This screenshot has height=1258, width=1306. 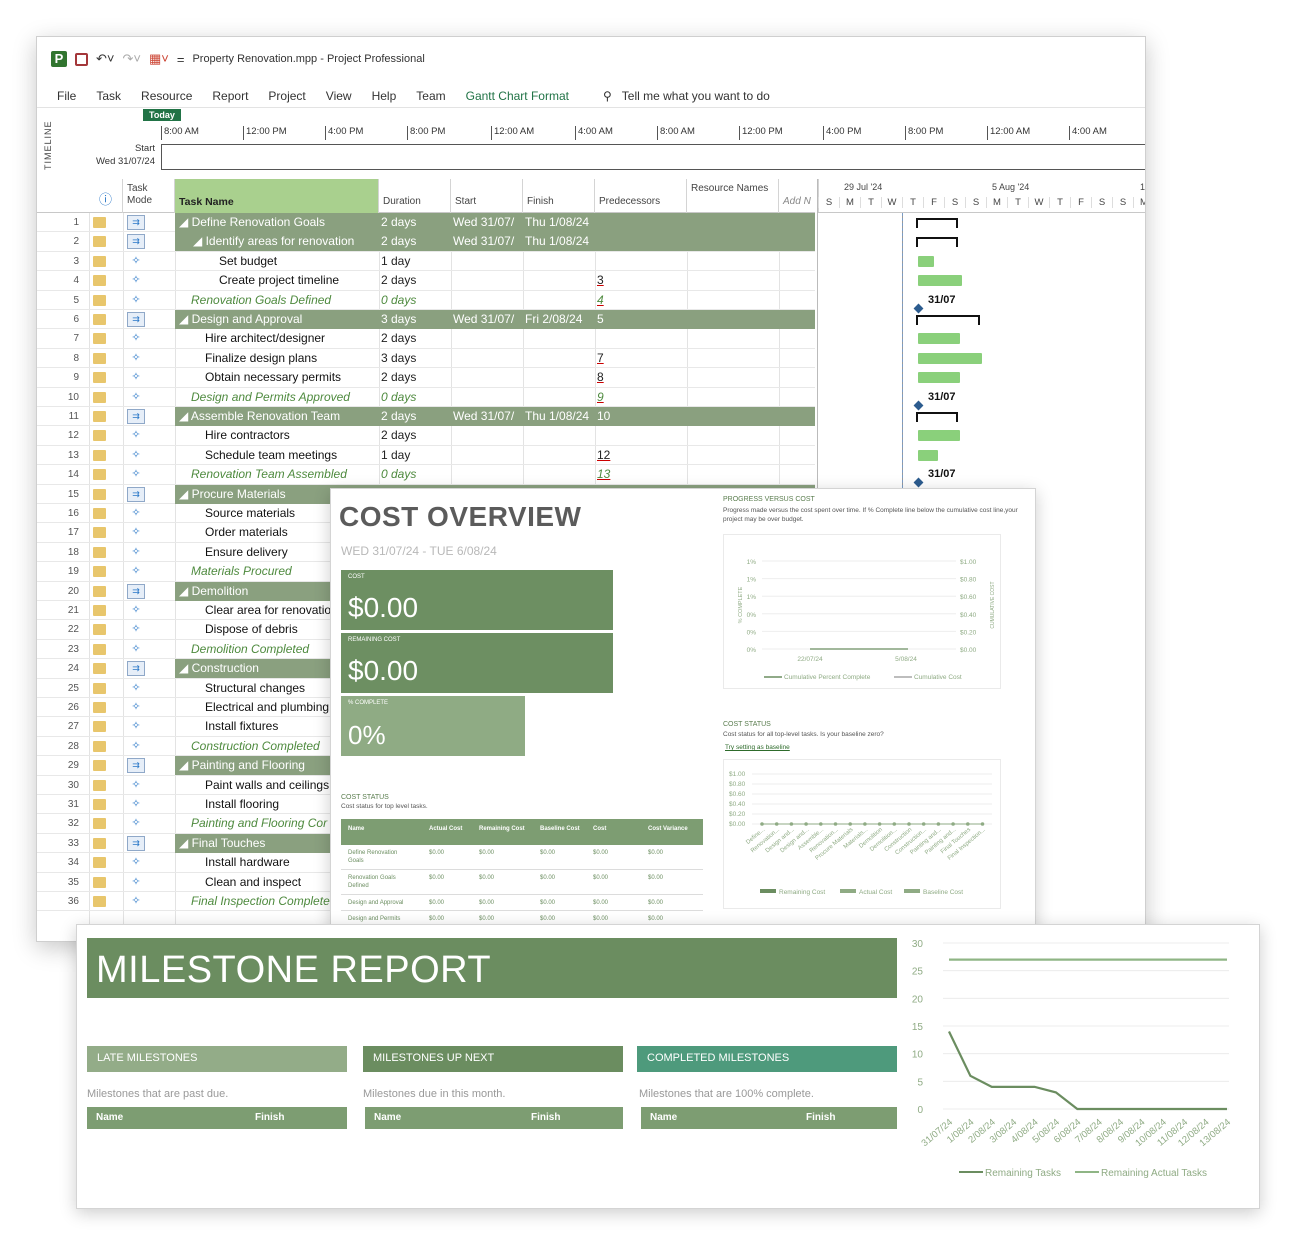 I want to click on predecessors-cell: 10, so click(x=612, y=416).